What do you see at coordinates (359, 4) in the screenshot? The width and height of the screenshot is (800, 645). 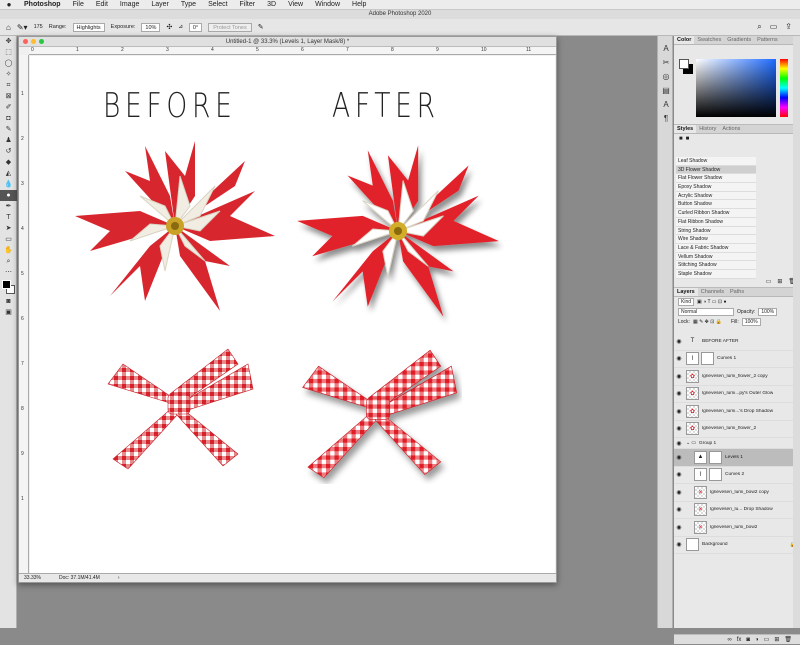 I see `menu-help: Help` at bounding box center [359, 4].